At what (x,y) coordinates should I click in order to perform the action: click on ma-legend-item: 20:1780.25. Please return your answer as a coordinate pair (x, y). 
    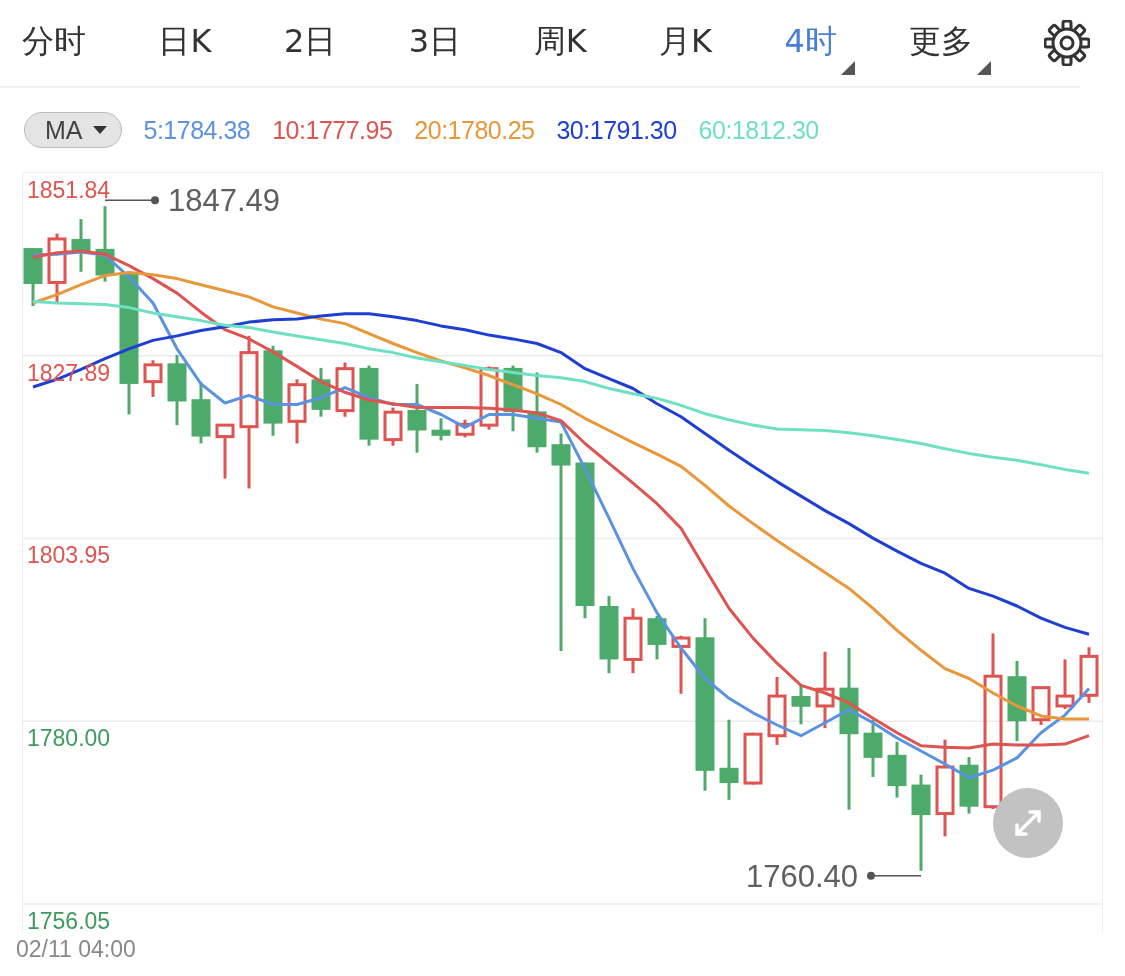
    Looking at the image, I should click on (474, 130).